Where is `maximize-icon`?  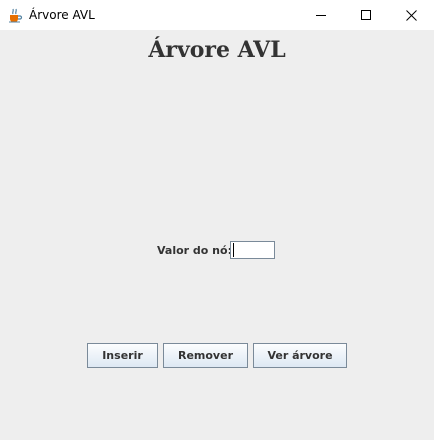 maximize-icon is located at coordinates (366, 15).